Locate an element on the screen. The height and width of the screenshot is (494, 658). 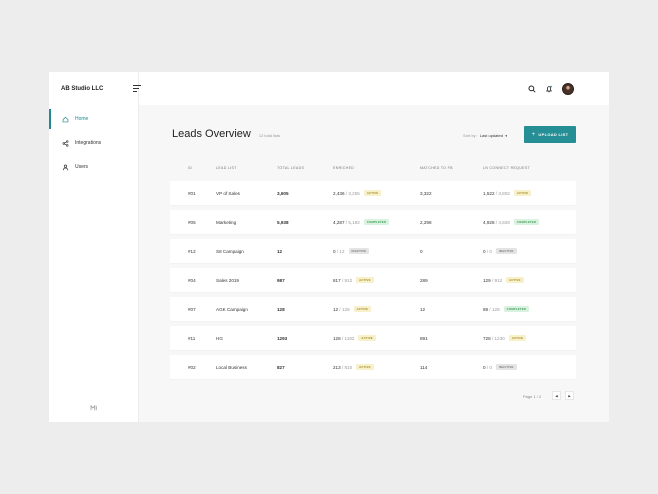
page-title: Leads Overview is located at coordinates (211, 134).